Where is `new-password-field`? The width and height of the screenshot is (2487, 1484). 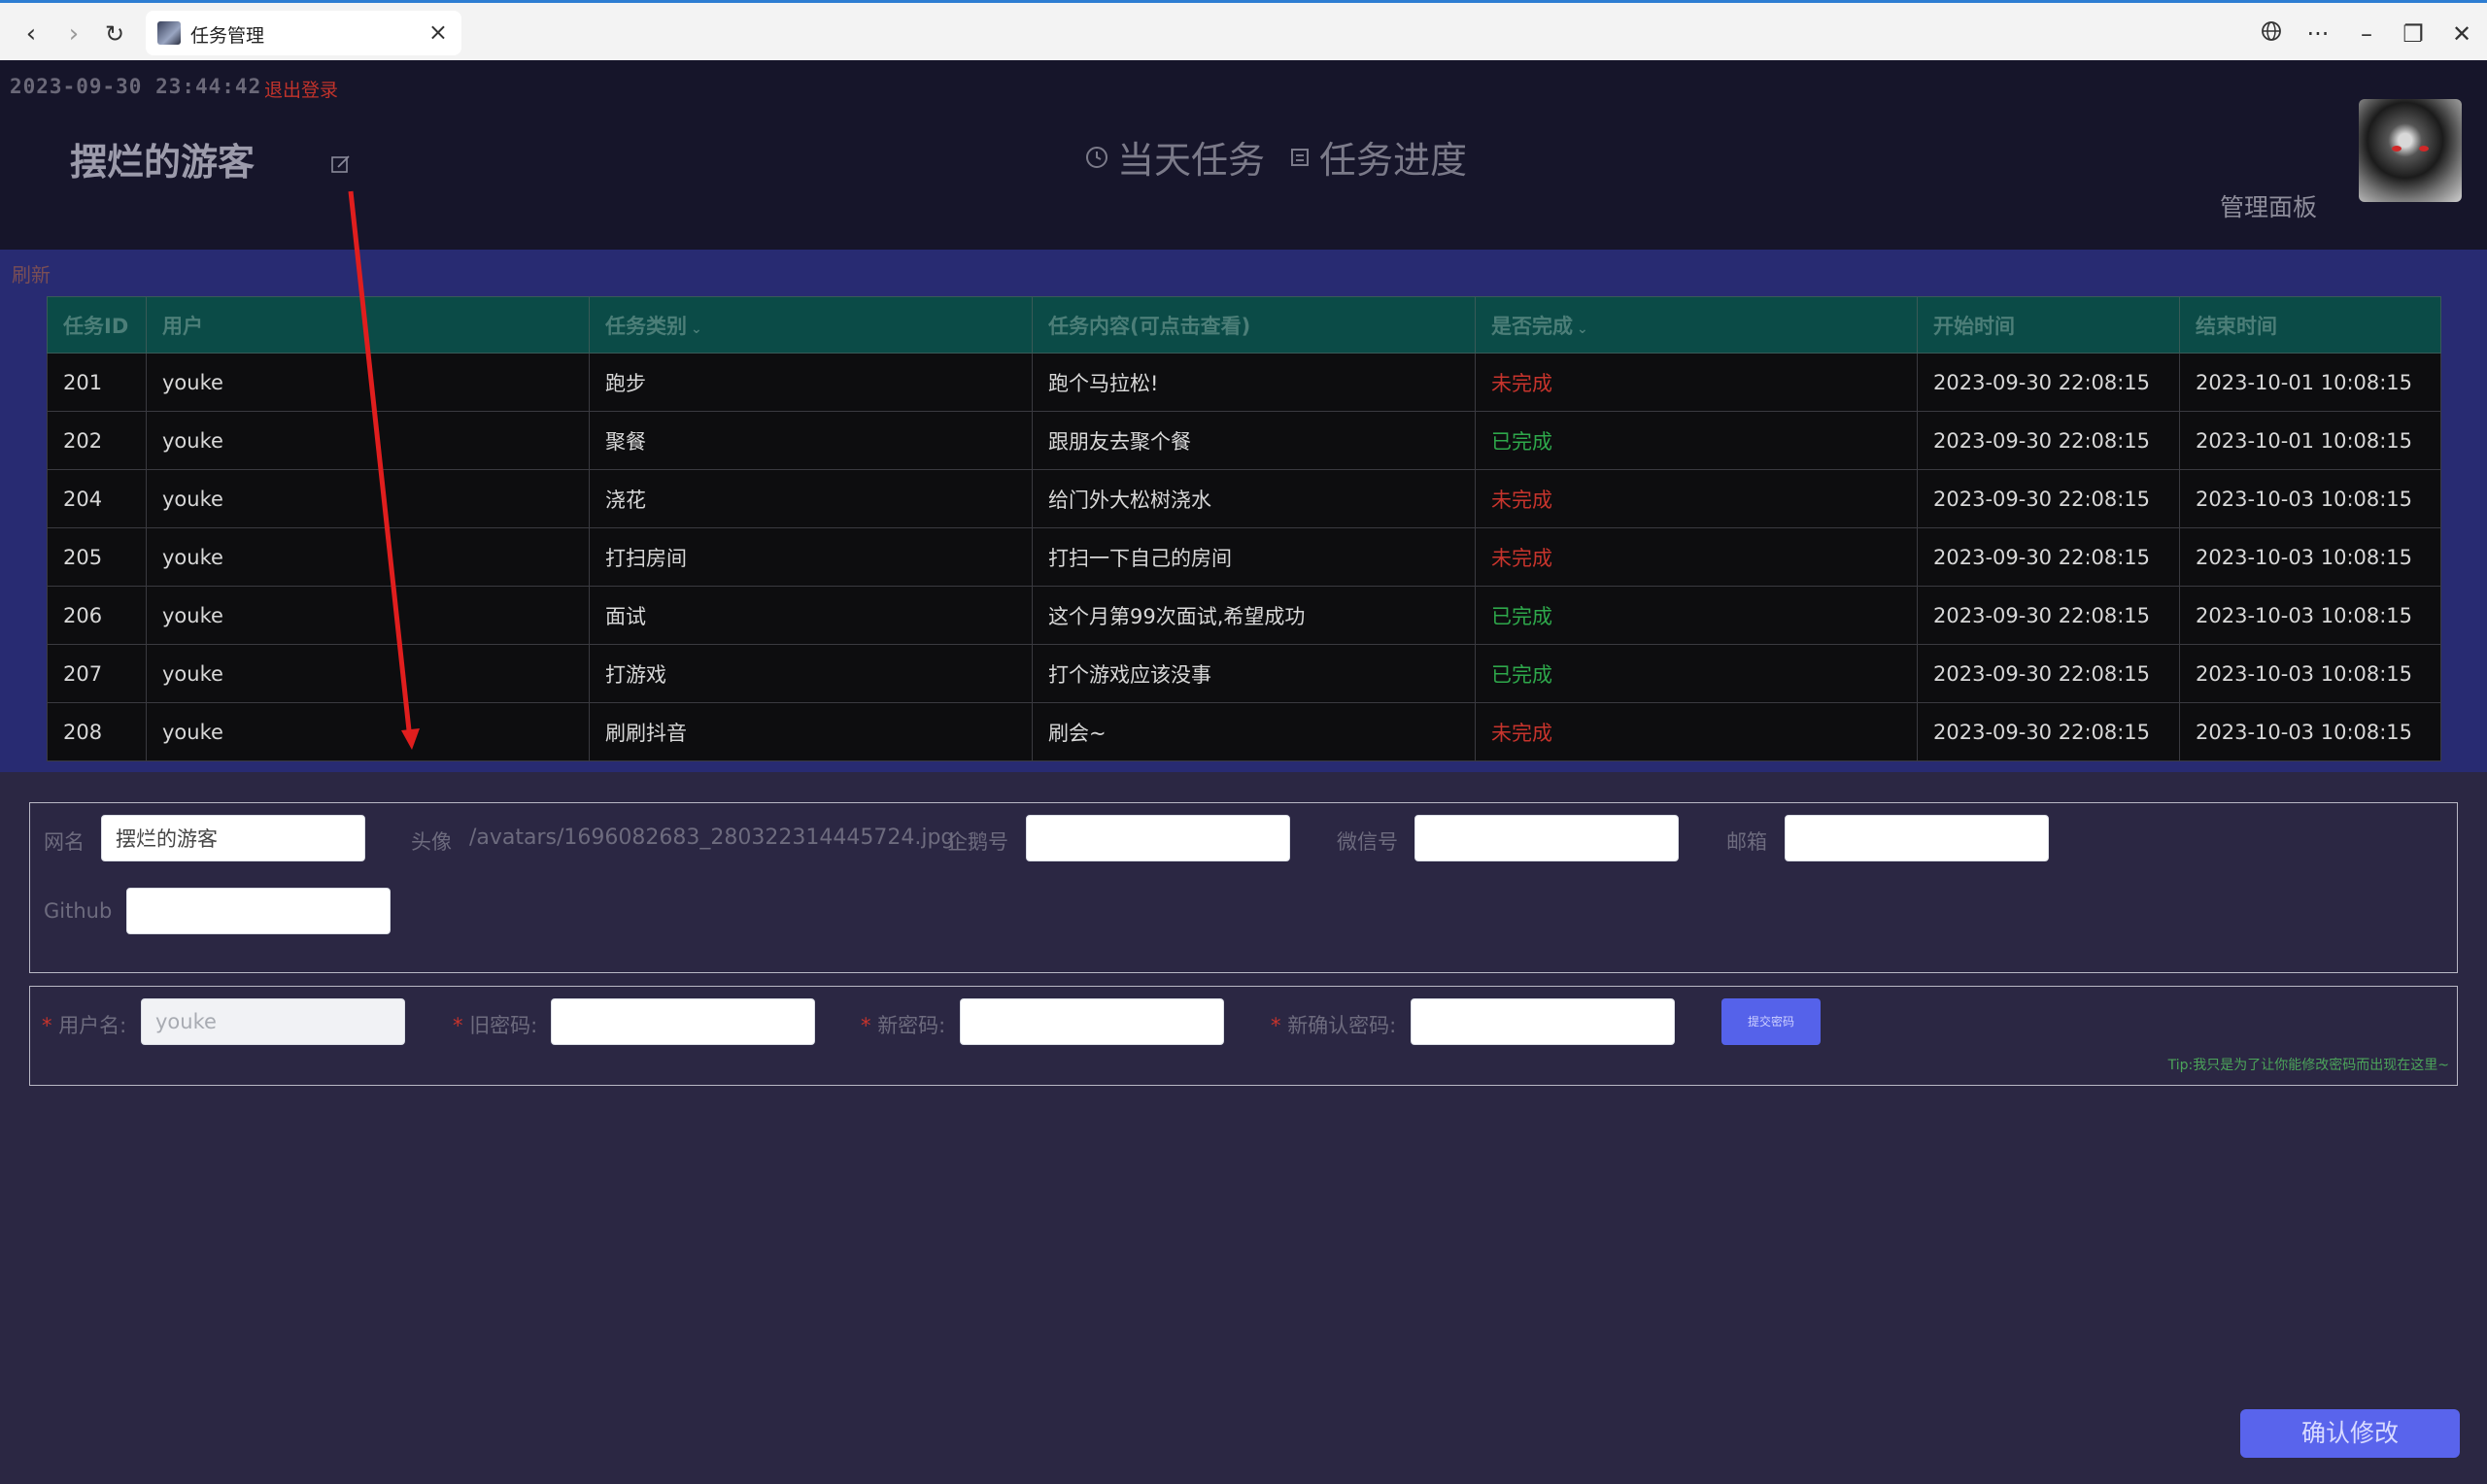
new-password-field is located at coordinates (1092, 1021).